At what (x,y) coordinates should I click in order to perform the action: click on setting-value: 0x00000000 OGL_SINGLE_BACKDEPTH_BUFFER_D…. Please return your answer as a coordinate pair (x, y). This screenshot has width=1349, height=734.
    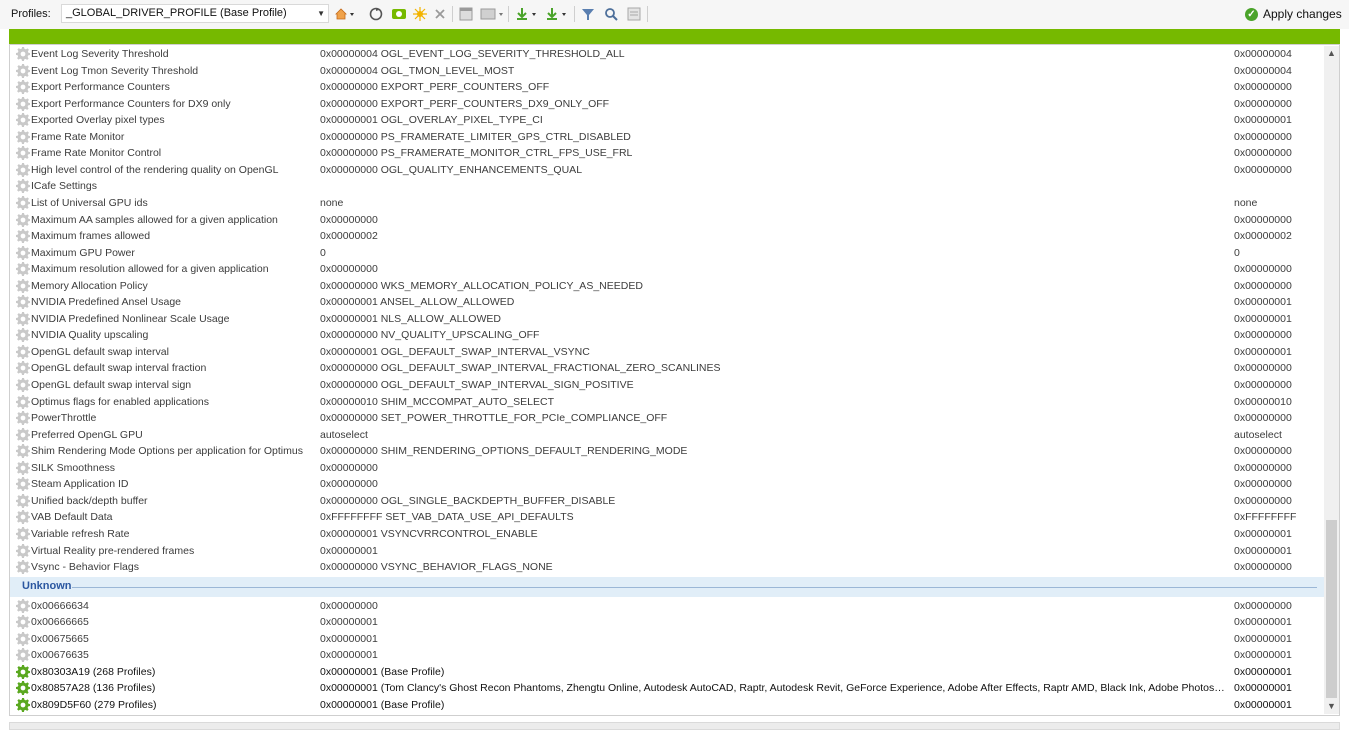
    Looking at the image, I should click on (772, 501).